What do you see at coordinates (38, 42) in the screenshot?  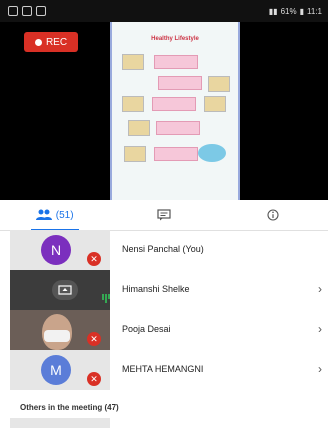 I see `record-icon` at bounding box center [38, 42].